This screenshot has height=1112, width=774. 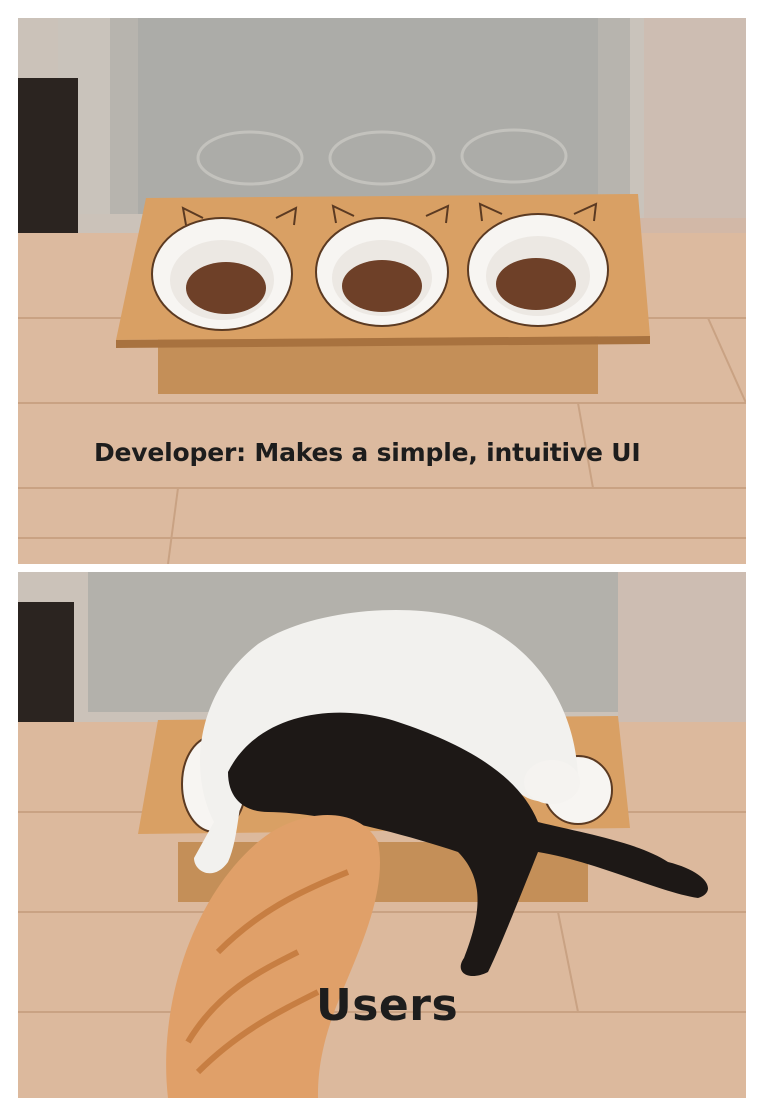 I want to click on bottom-caption: Users, so click(x=387, y=1005).